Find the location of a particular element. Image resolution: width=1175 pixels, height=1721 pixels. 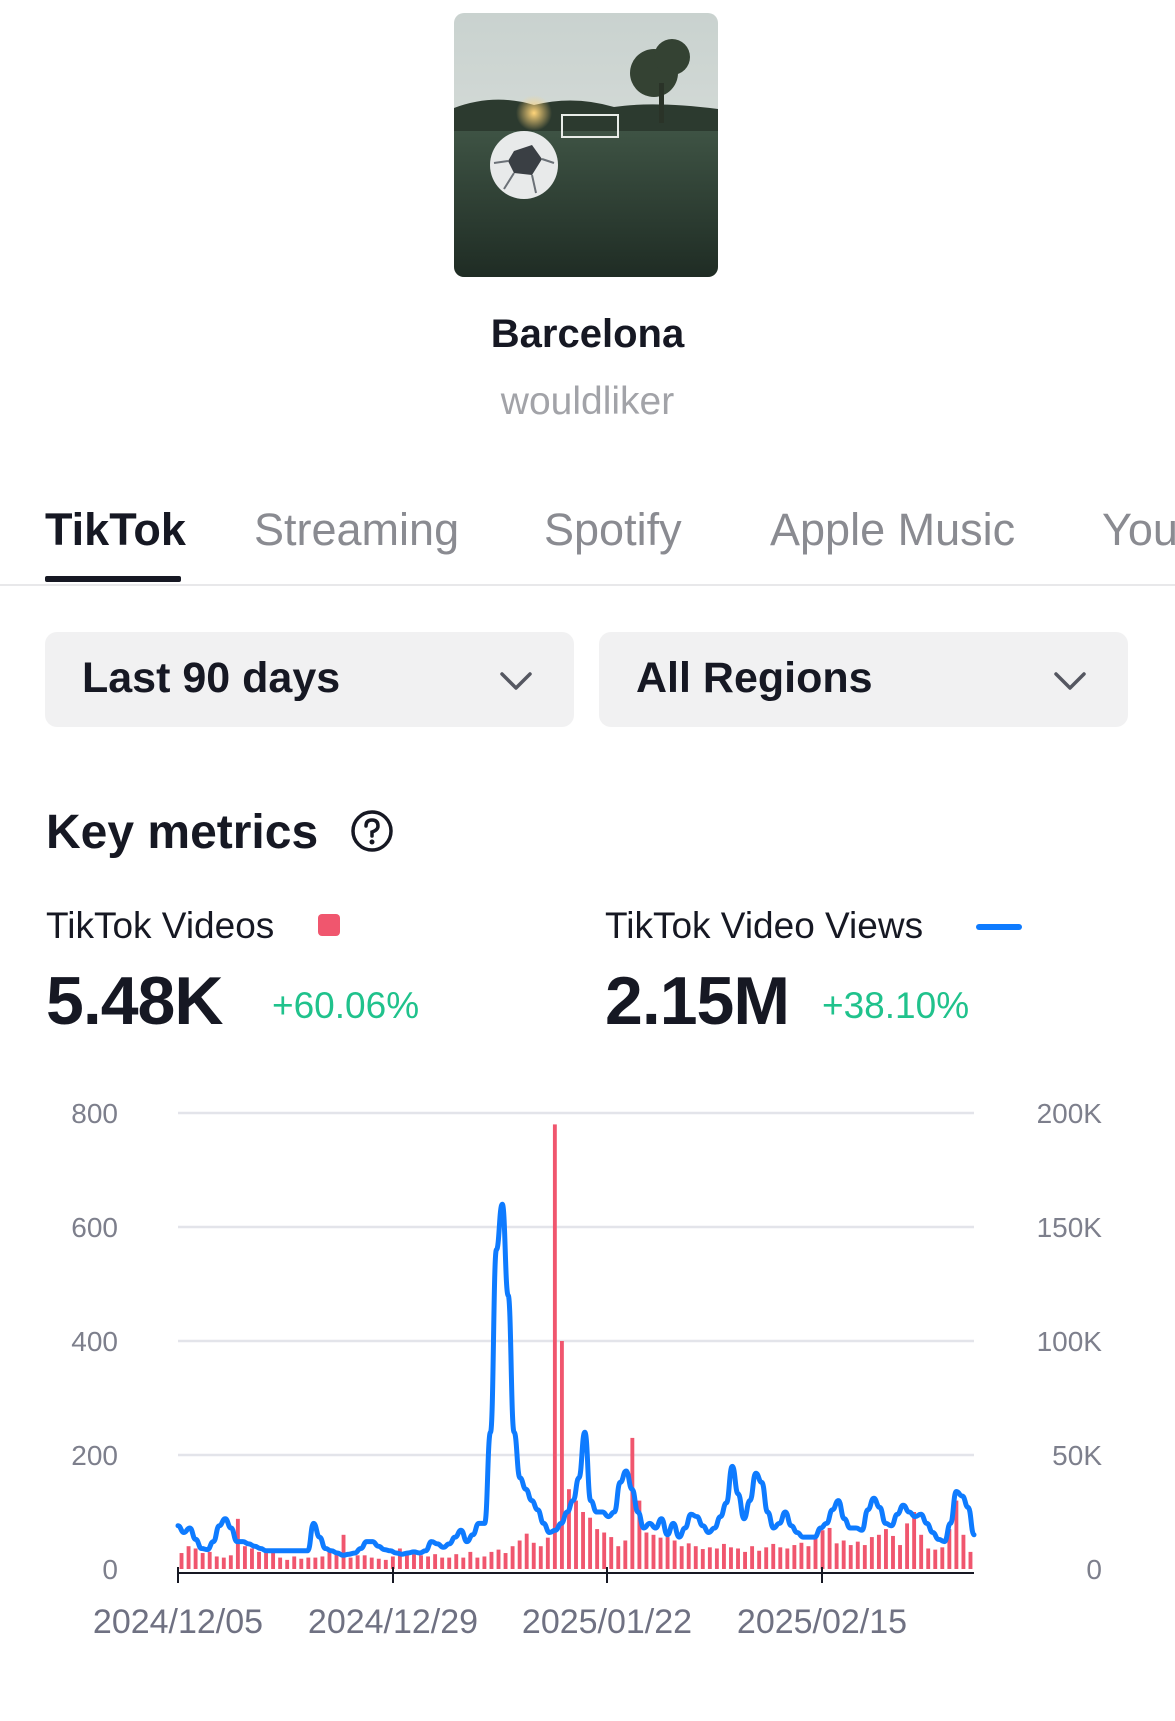

y-left-tick-label: 800 is located at coordinates (94, 1113).